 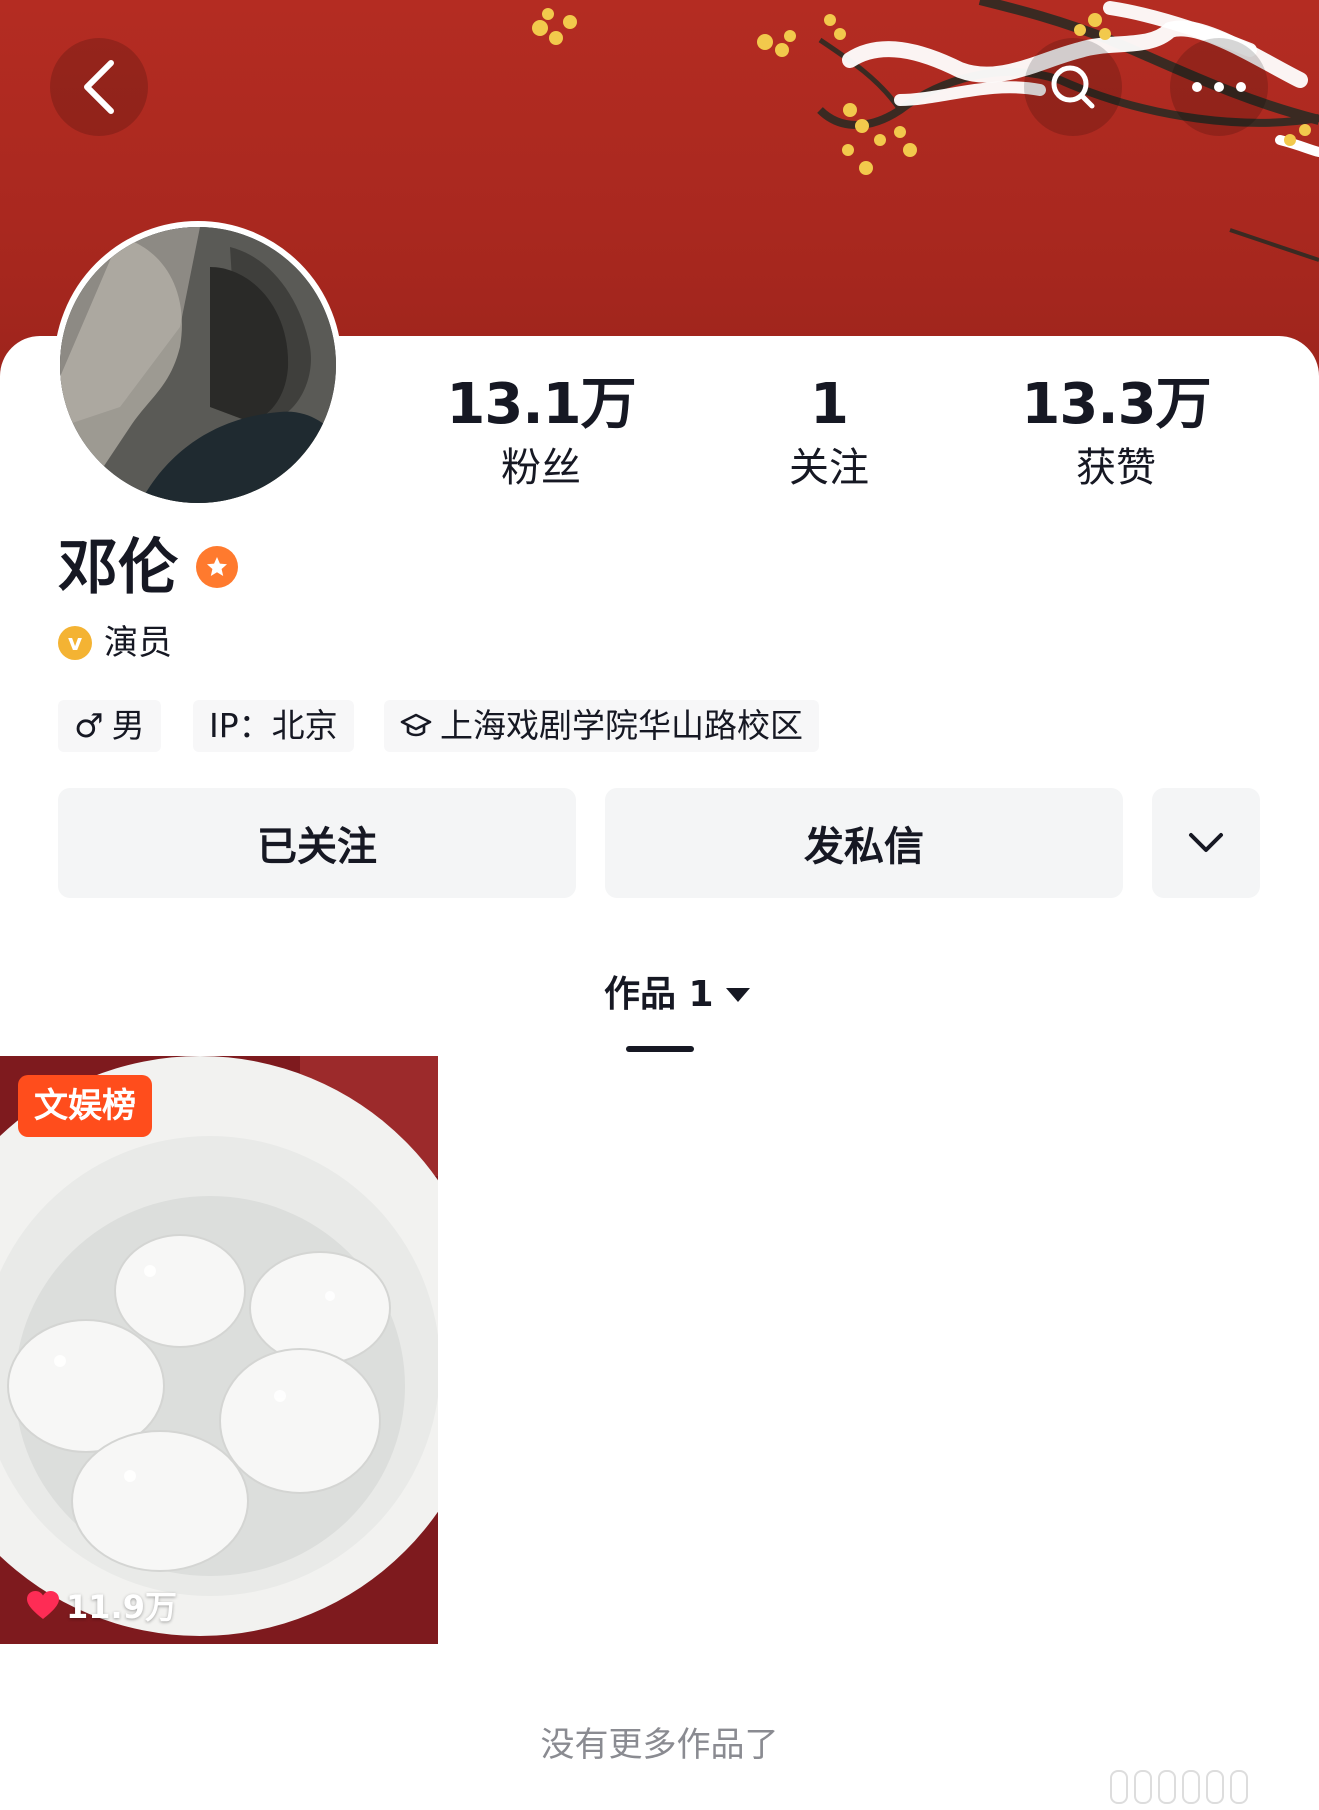 I want to click on tag-ip: IP：北京, so click(x=273, y=726).